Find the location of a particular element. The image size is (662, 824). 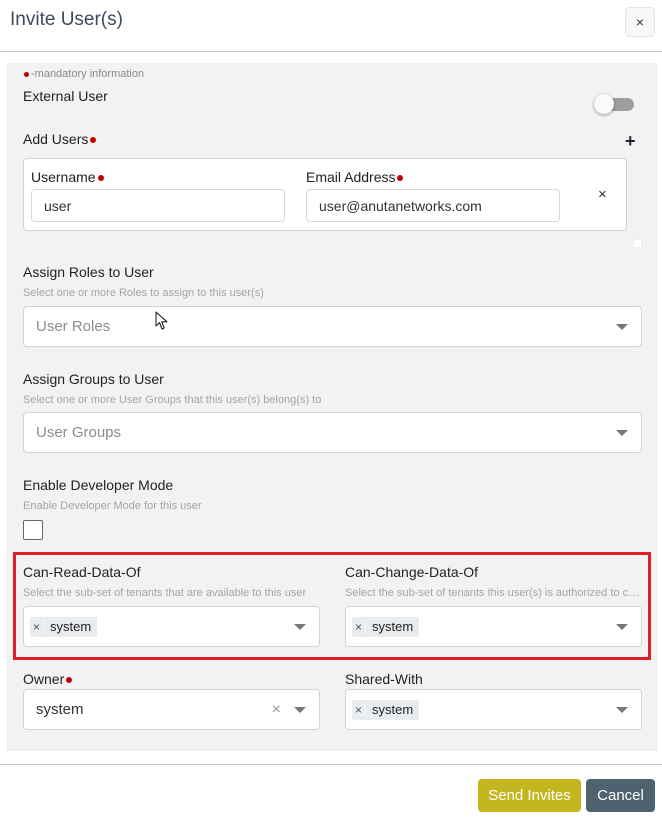

add-users-label: Add Users is located at coordinates (60, 139).